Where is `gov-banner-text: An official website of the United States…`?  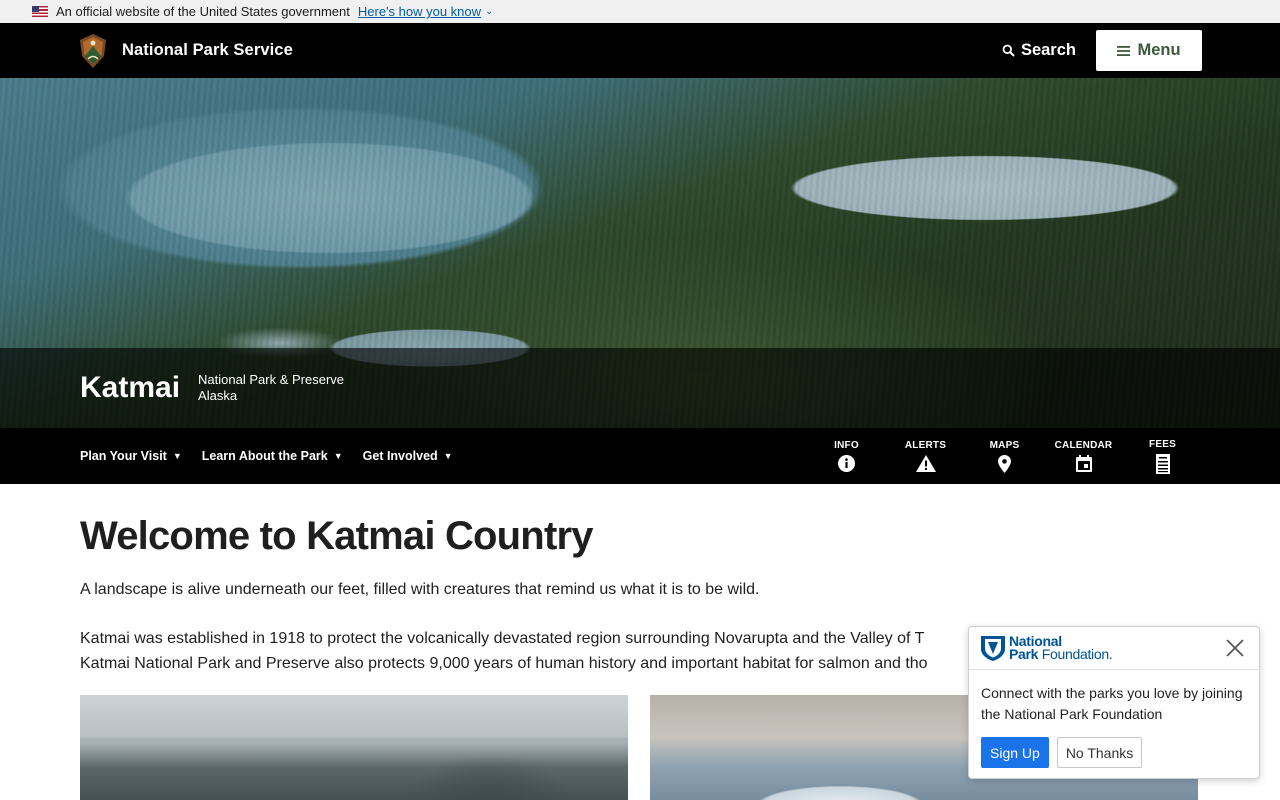 gov-banner-text: An official website of the United States… is located at coordinates (203, 11).